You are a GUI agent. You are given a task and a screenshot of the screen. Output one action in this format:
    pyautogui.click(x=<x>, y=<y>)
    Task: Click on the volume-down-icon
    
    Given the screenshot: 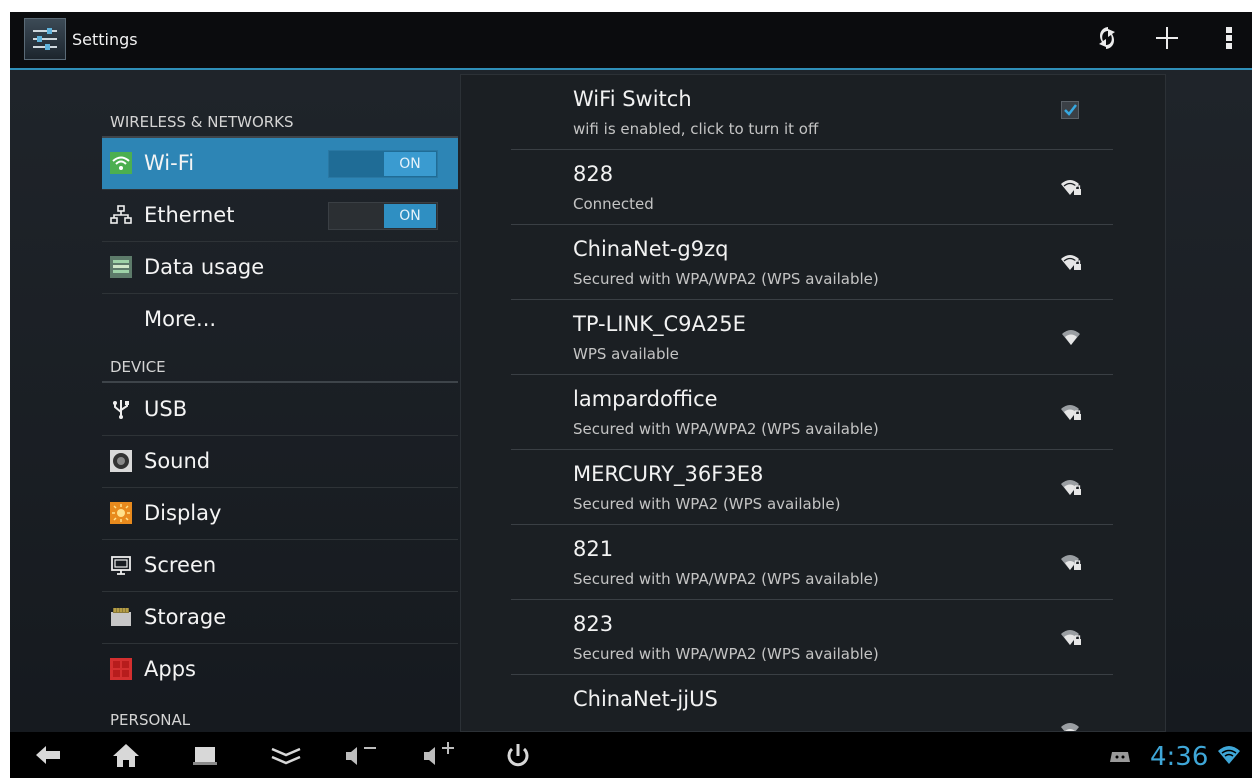 What is the action you would take?
    pyautogui.click(x=362, y=755)
    